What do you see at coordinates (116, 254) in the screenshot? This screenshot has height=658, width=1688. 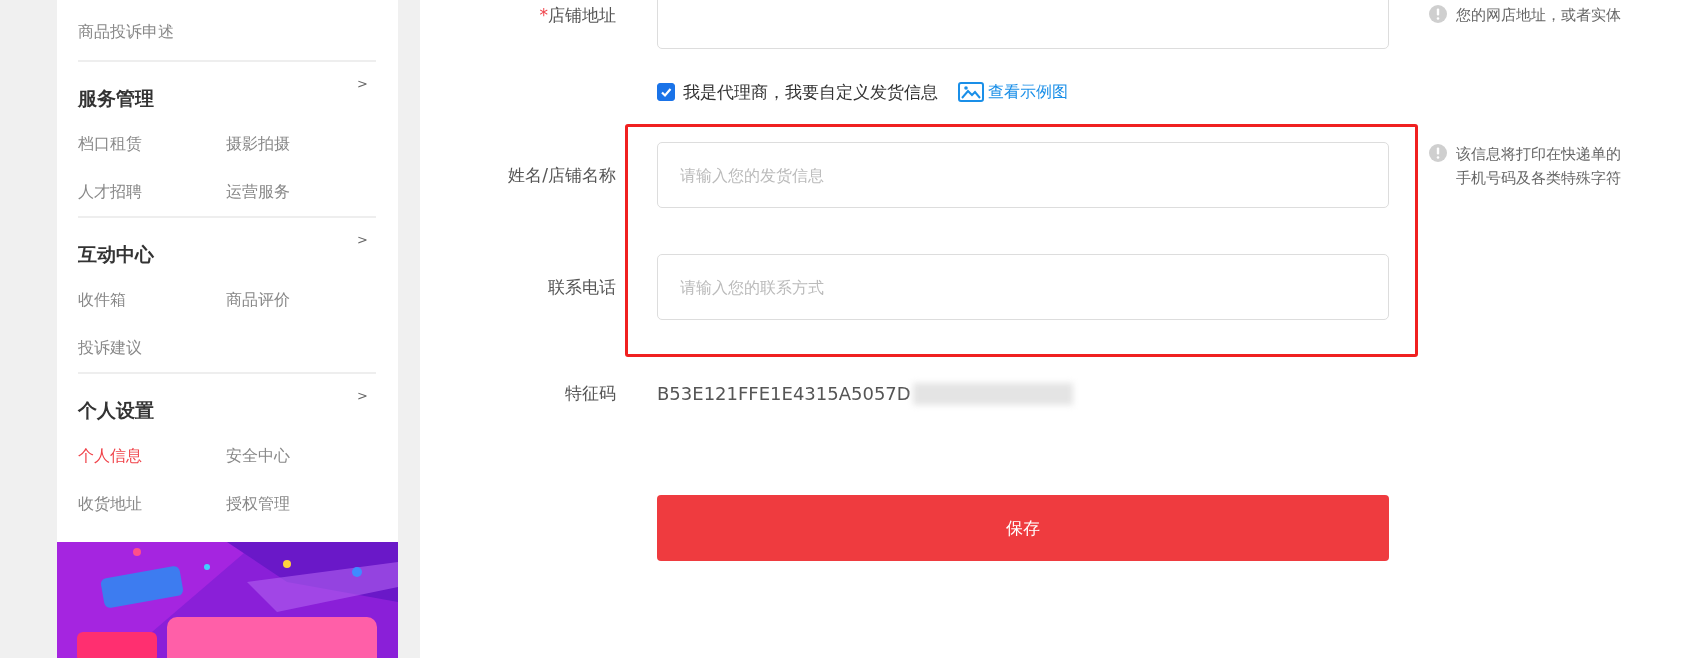 I see `section-heading: 互动中心` at bounding box center [116, 254].